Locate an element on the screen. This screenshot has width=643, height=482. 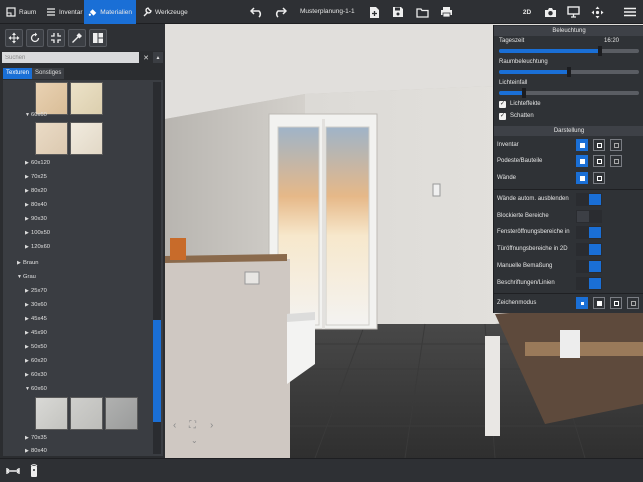
display-button is located at coordinates (573, 12).